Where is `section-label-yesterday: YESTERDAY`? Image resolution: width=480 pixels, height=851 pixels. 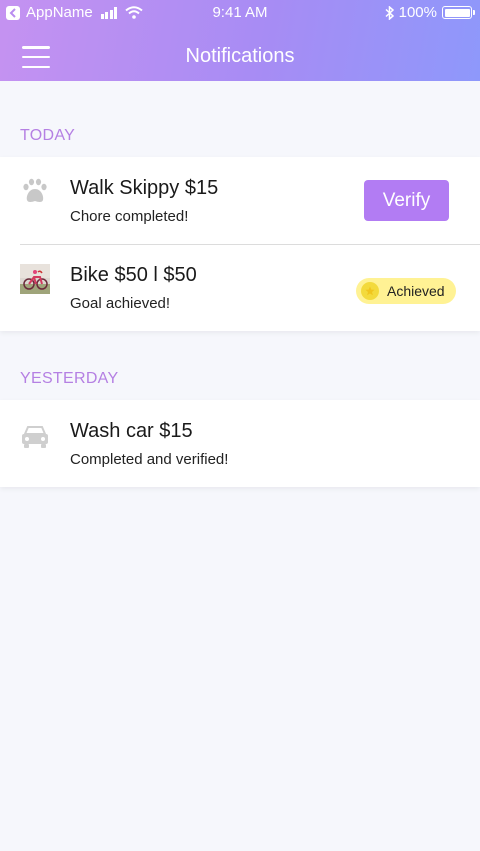 section-label-yesterday: YESTERDAY is located at coordinates (69, 378).